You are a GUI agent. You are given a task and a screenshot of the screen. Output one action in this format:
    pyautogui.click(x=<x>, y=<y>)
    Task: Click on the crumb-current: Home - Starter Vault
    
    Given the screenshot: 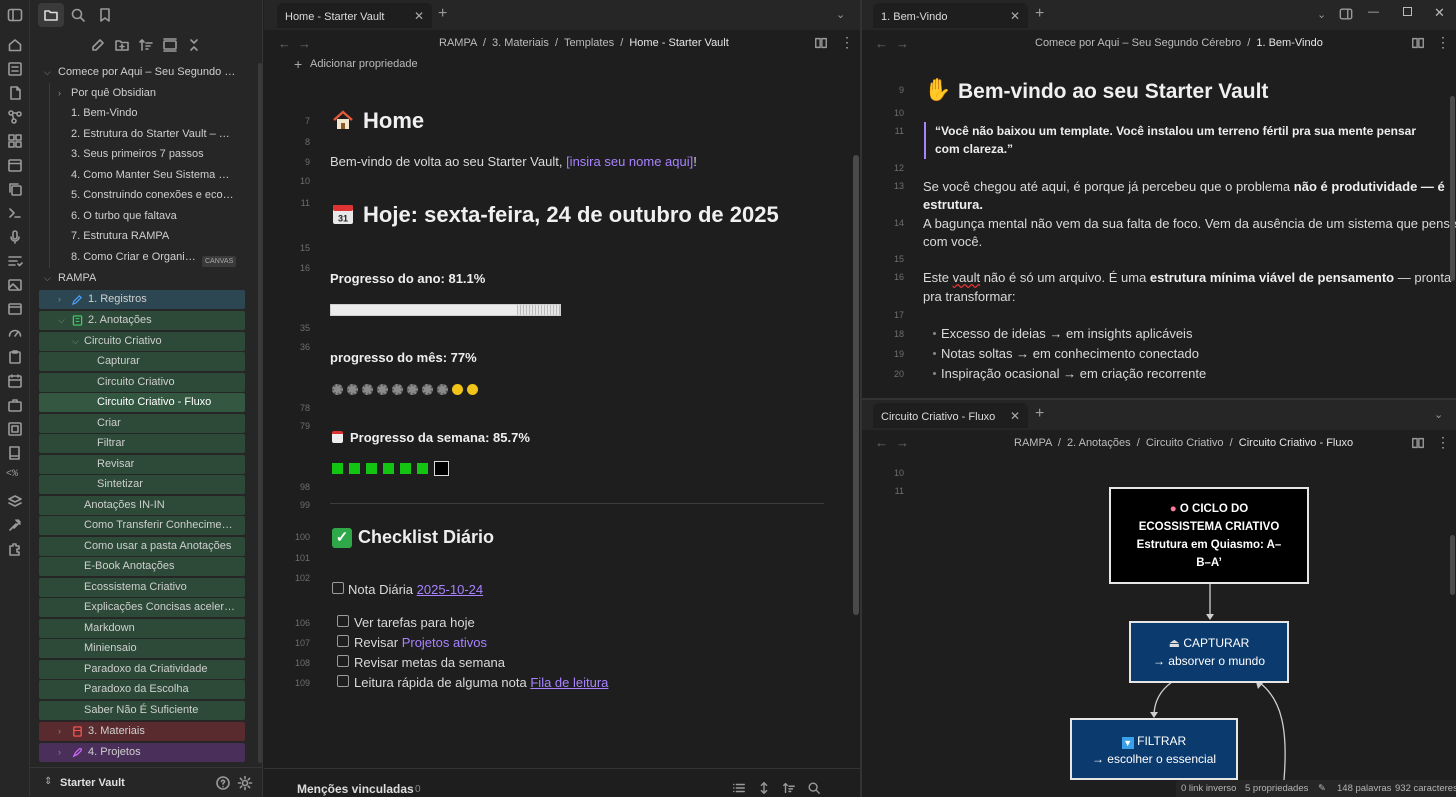 What is the action you would take?
    pyautogui.click(x=678, y=43)
    